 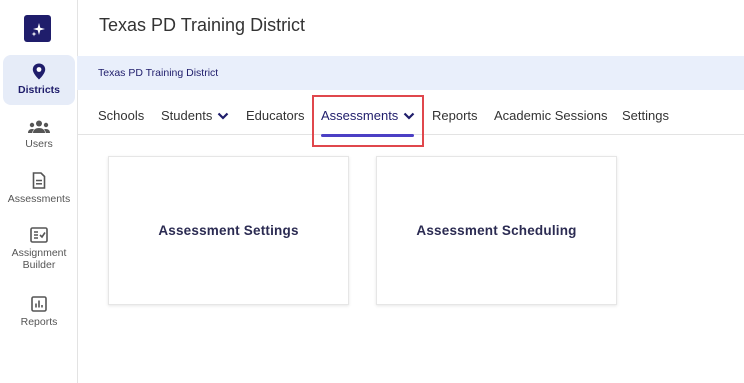 I want to click on tab-label: Academic Sessions, so click(x=551, y=115).